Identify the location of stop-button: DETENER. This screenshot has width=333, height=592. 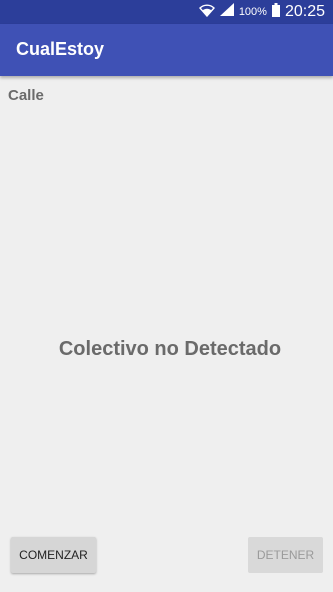
(285, 555).